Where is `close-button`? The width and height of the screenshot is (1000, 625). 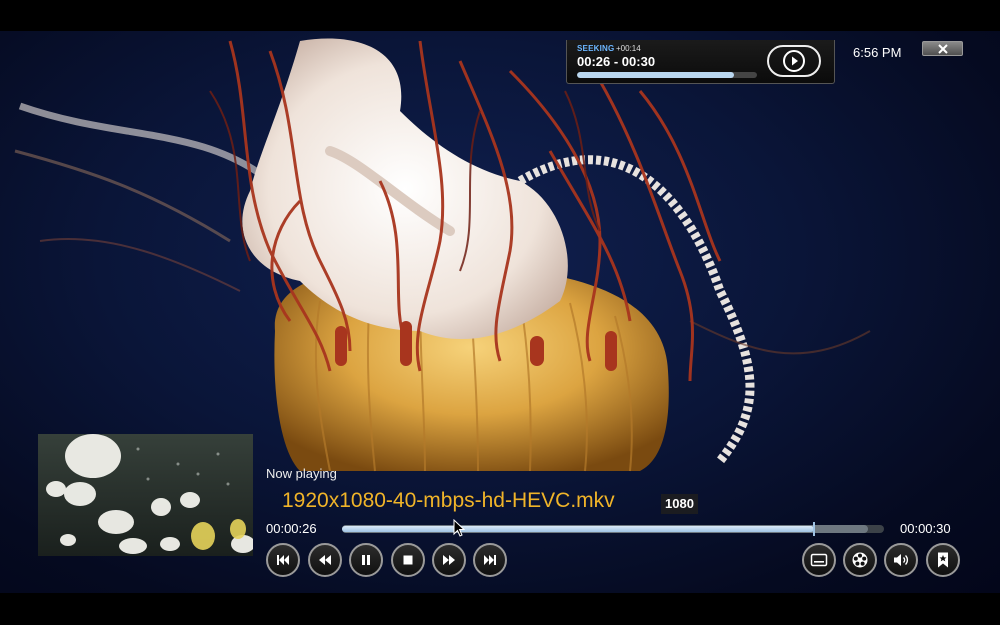 close-button is located at coordinates (942, 48).